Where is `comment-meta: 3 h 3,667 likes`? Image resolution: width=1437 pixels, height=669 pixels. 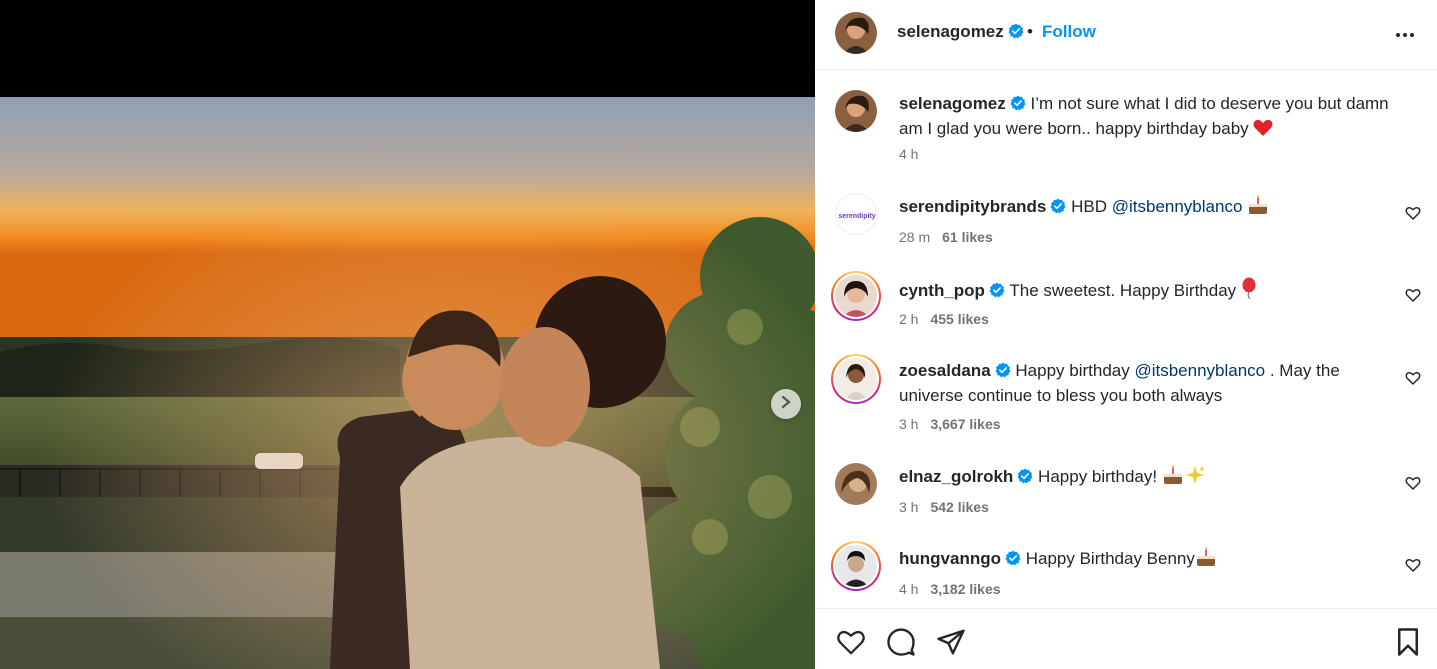
comment-meta: 3 h 3,667 likes is located at coordinates (950, 424).